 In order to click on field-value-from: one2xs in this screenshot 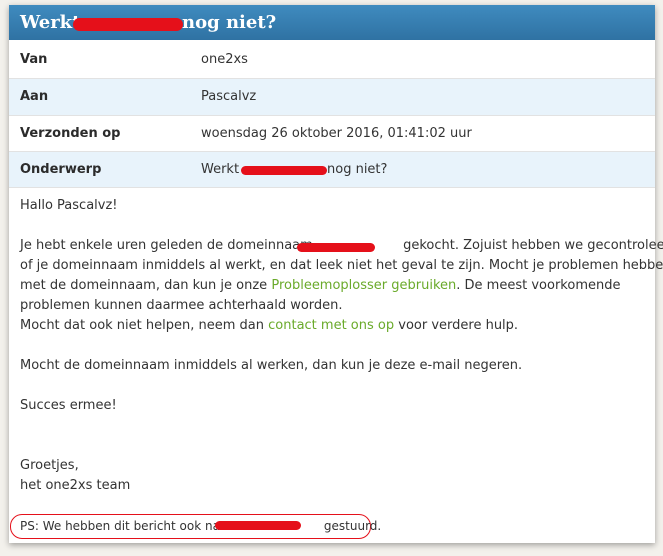, I will do `click(224, 59)`.